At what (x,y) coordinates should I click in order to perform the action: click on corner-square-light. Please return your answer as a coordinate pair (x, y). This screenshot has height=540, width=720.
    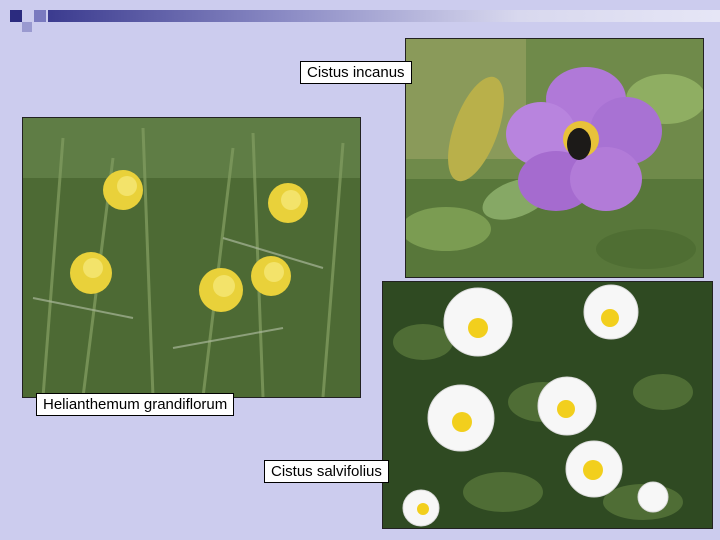
    Looking at the image, I should click on (27, 27).